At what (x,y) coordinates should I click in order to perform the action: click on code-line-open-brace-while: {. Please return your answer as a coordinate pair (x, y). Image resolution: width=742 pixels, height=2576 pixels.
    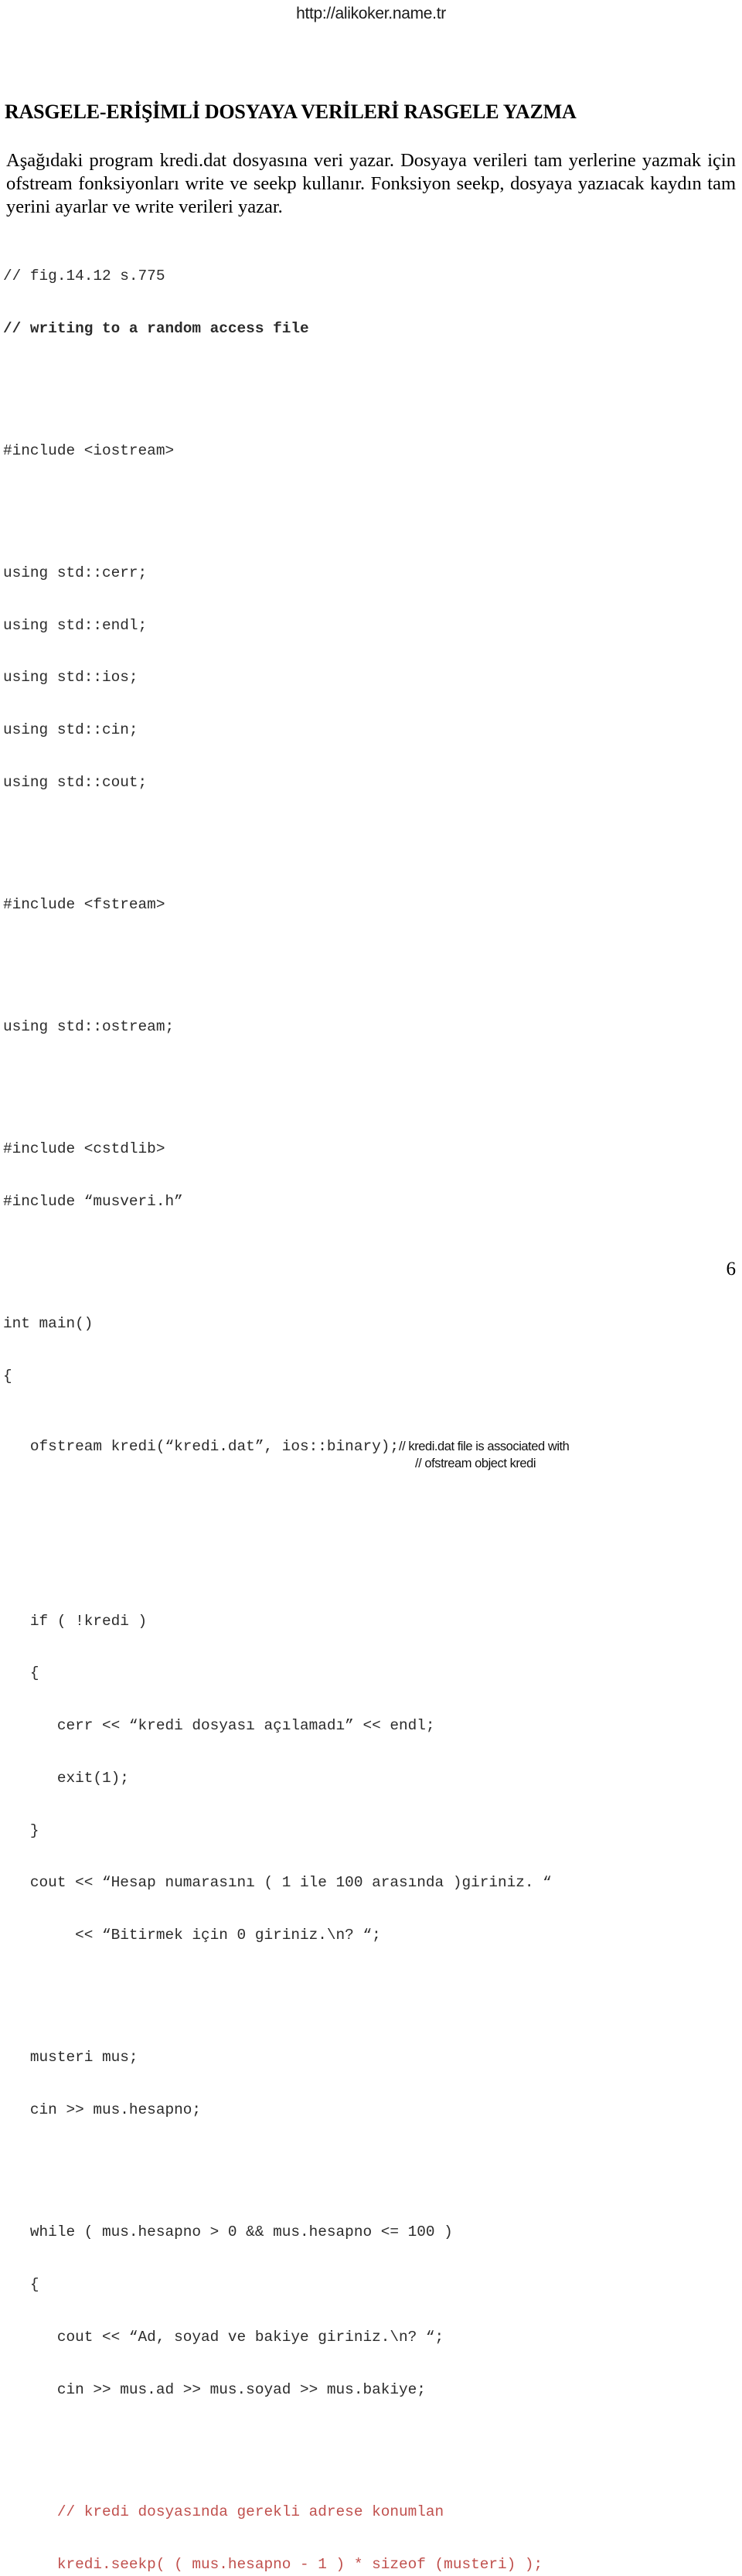
    Looking at the image, I should click on (21, 2285).